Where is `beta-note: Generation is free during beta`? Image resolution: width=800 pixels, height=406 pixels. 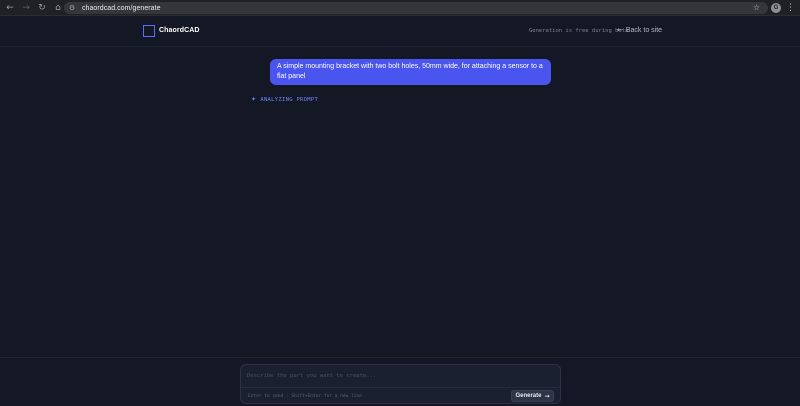
beta-note: Generation is free during beta is located at coordinates (579, 31).